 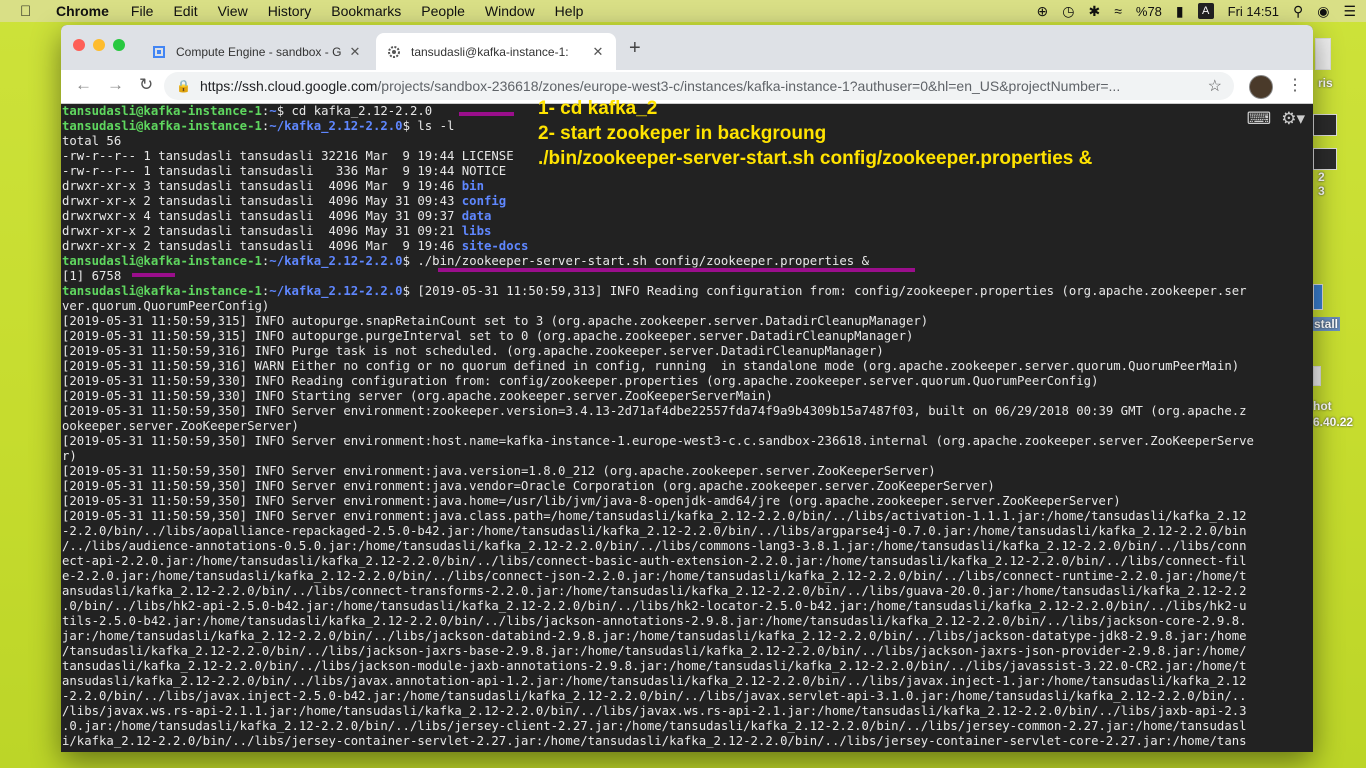 I want to click on log-line: r), so click(x=69, y=456).